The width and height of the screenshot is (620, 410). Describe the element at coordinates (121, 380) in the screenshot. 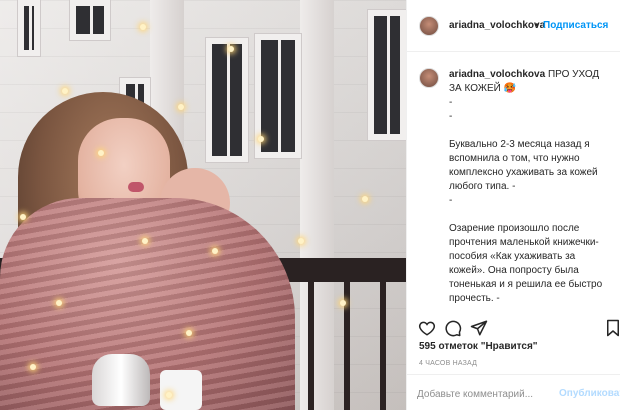

I see `glass-teapot` at that location.